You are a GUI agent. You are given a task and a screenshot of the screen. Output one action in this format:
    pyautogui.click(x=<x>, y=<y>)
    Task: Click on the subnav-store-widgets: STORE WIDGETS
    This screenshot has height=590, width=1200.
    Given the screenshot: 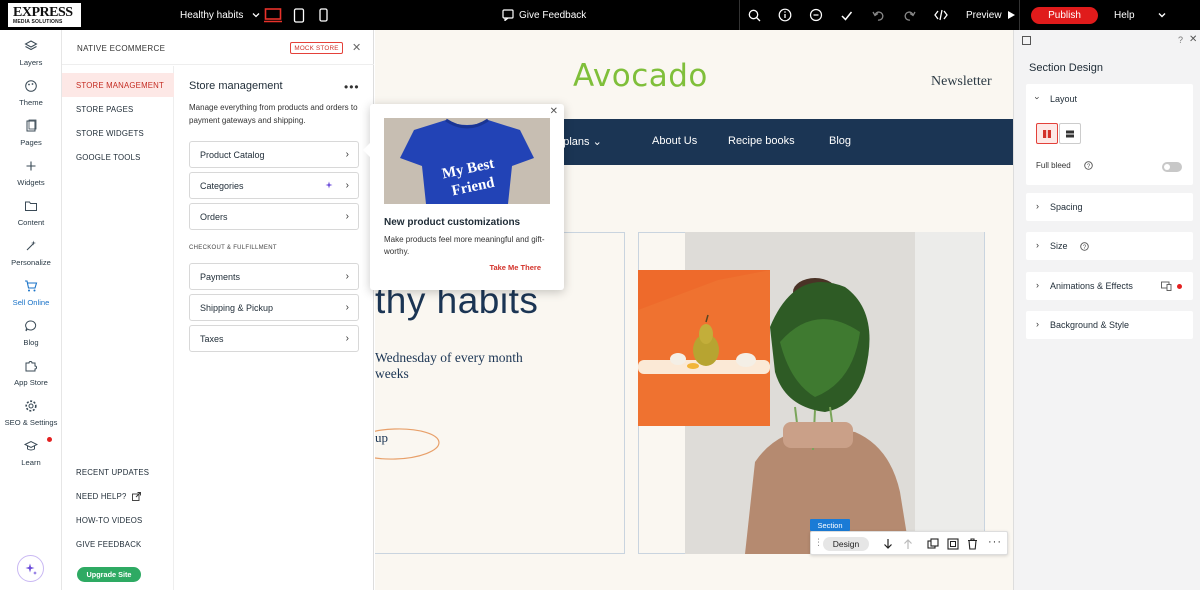 What is the action you would take?
    pyautogui.click(x=118, y=133)
    